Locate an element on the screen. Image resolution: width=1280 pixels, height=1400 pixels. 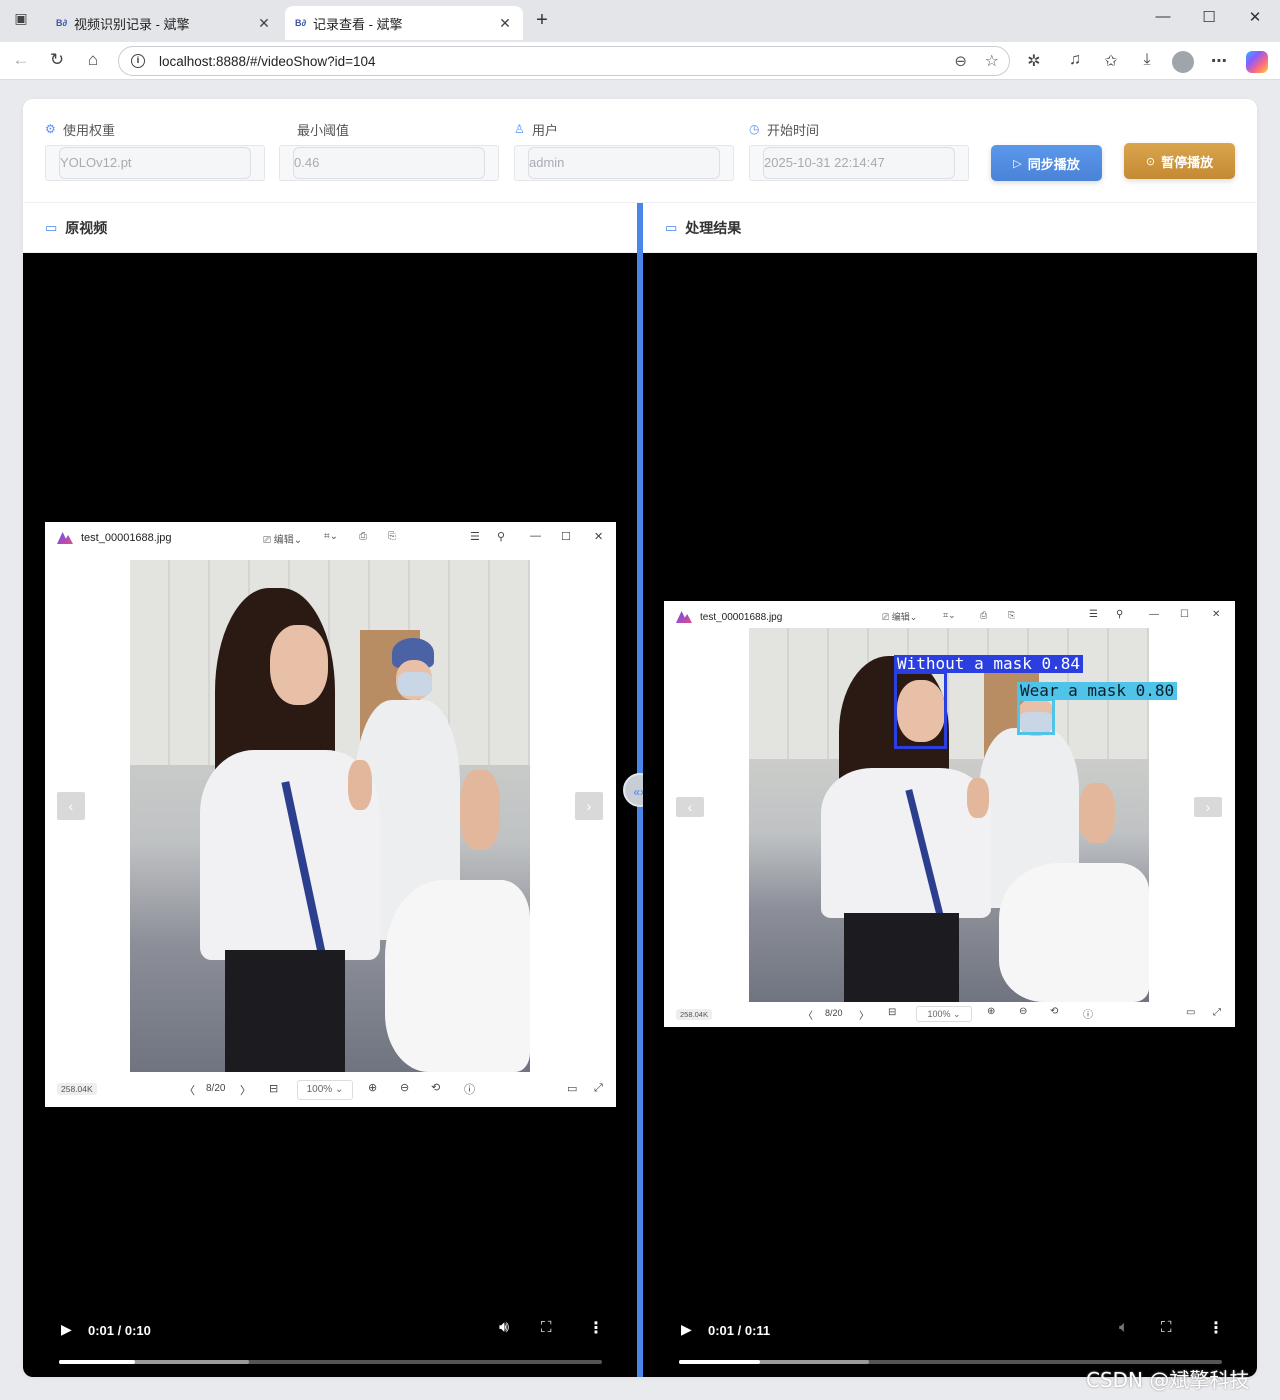
viewer-menu-icon: ☰ is located at coordinates (475, 537).